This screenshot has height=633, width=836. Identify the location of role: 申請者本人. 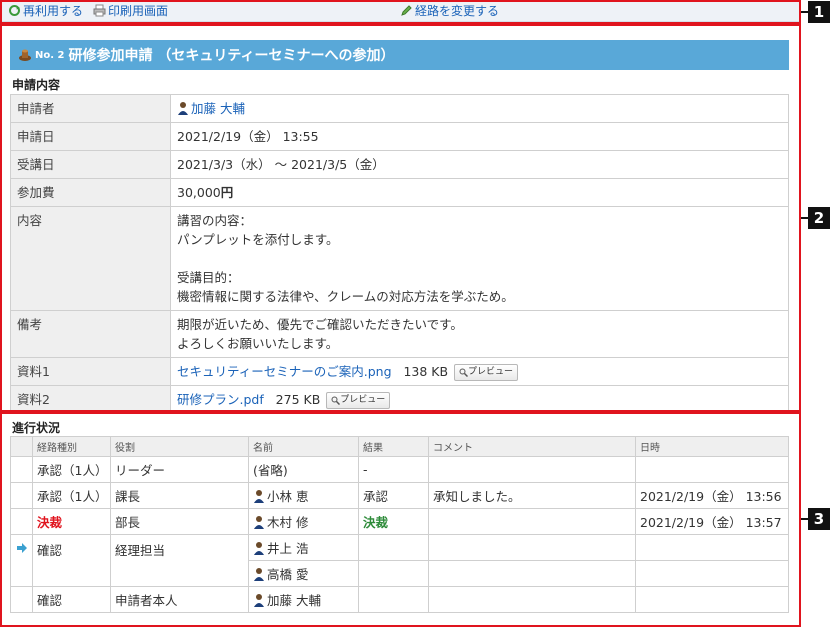
(179, 599).